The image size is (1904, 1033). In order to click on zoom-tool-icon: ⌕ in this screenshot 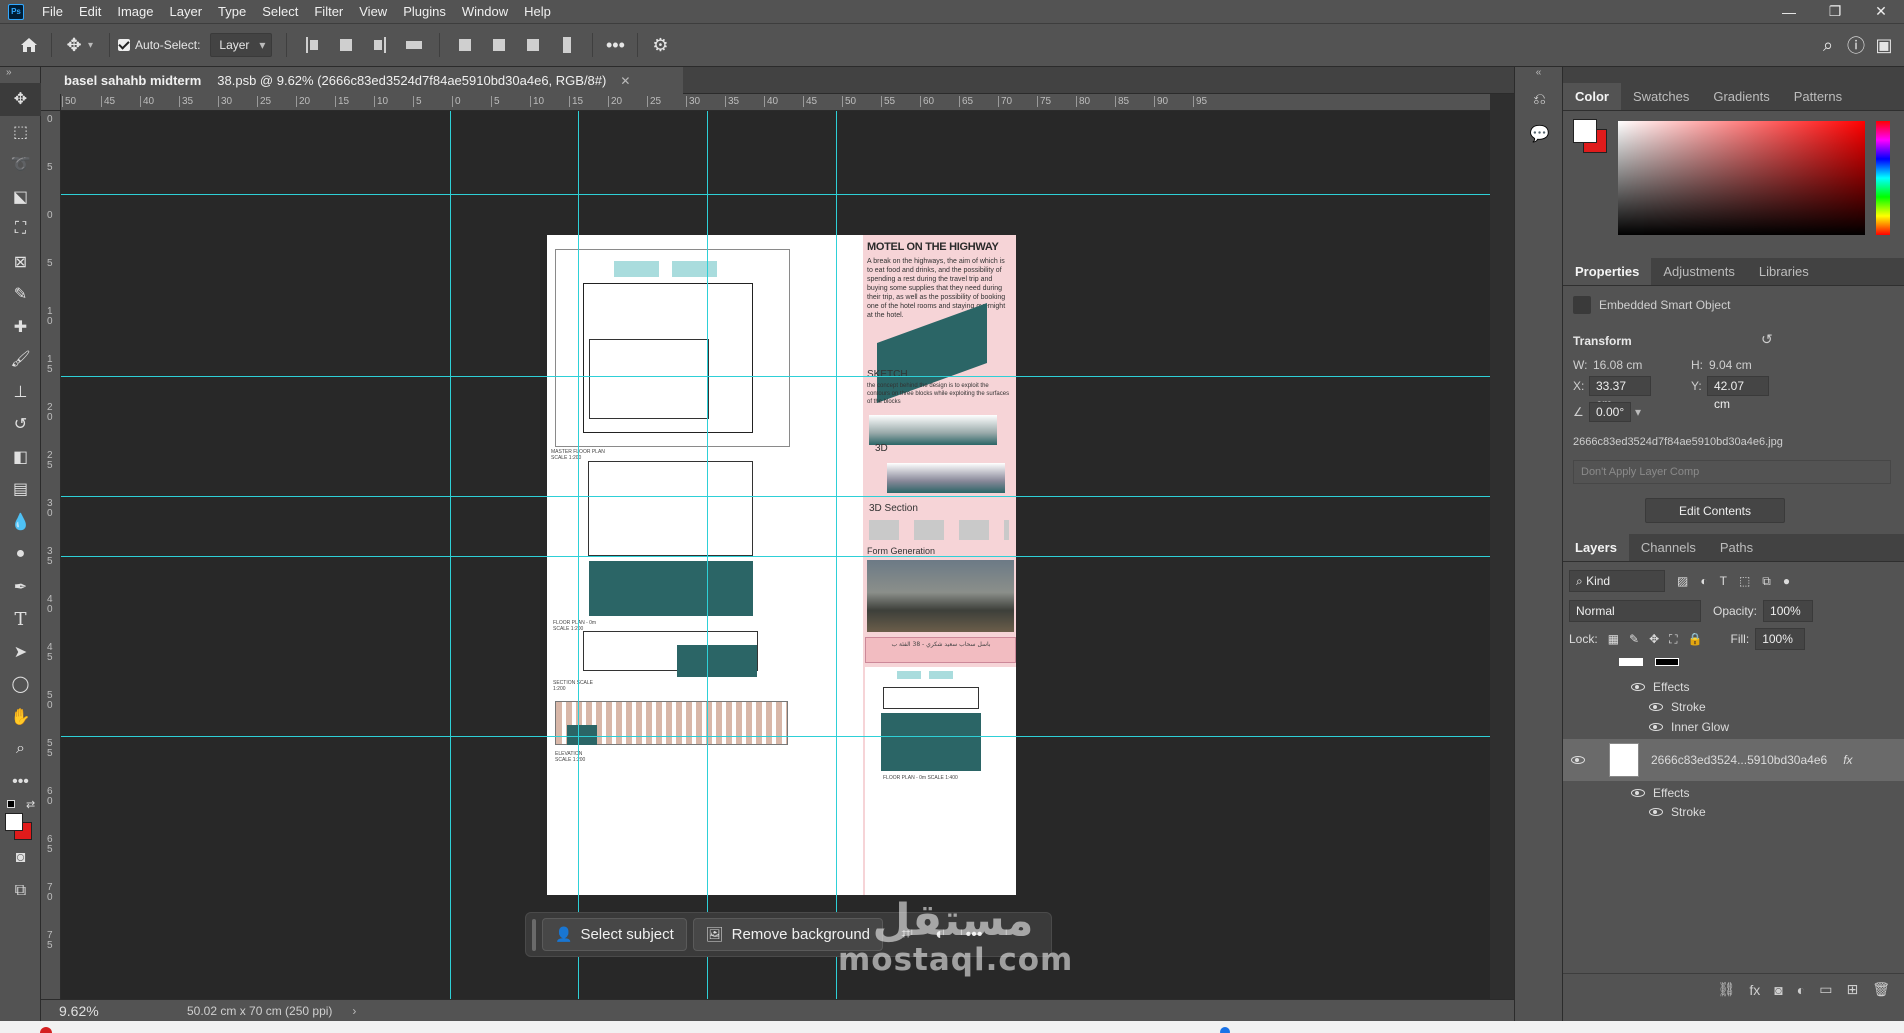, I will do `click(20, 749)`.